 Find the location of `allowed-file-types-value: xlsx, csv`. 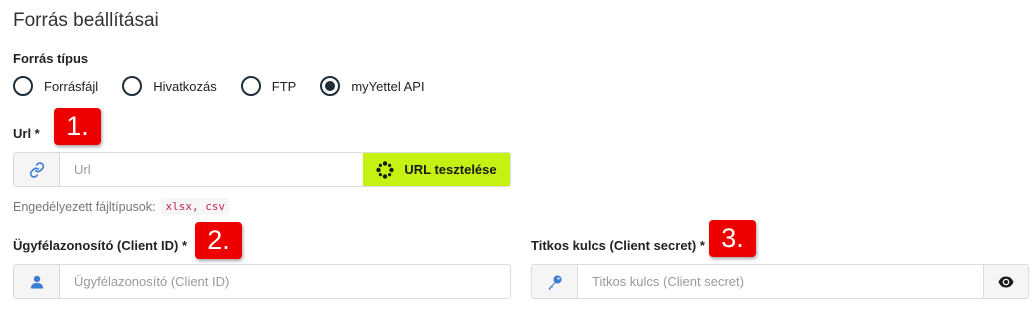

allowed-file-types-value: xlsx, csv is located at coordinates (195, 206).